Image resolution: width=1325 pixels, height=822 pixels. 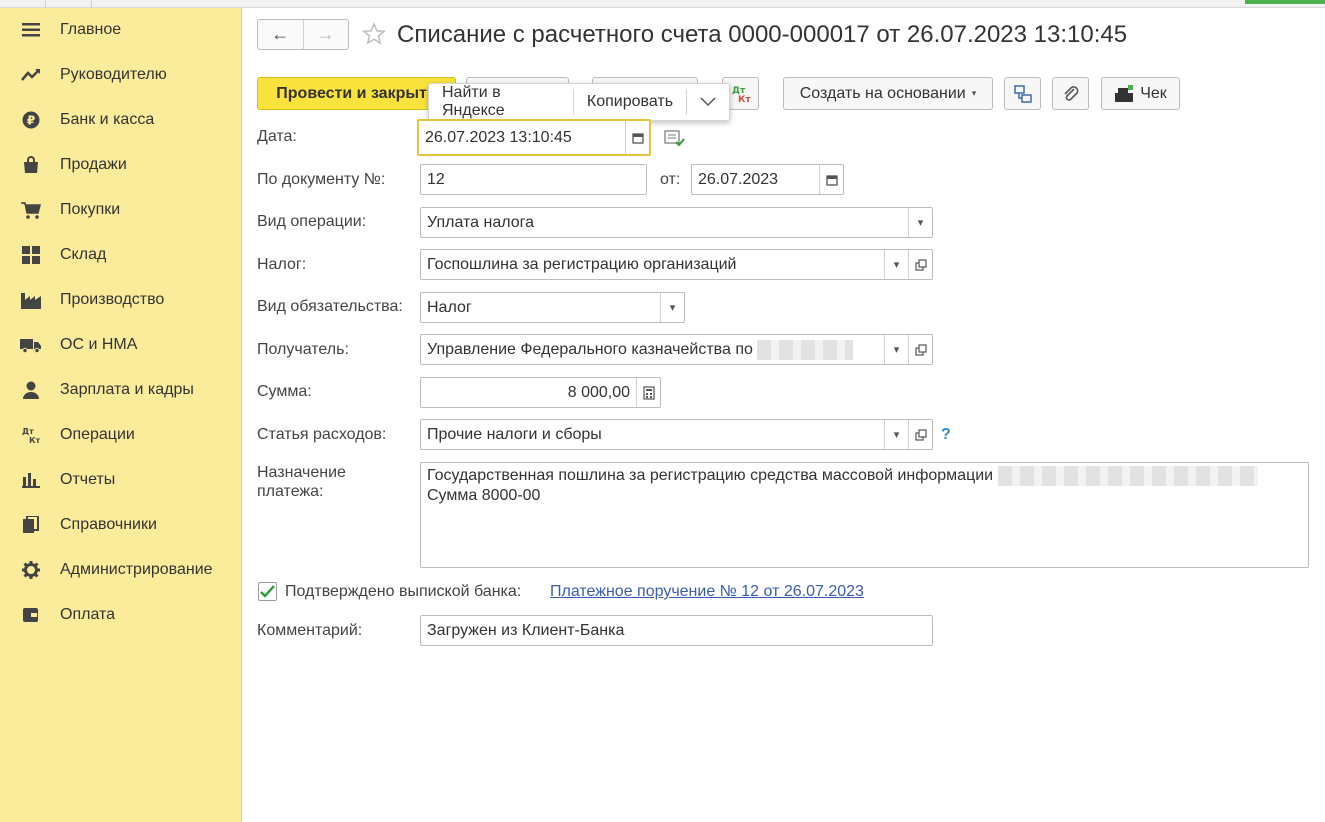 What do you see at coordinates (120, 345) in the screenshot?
I see `sidebar-item-fixed-assets: ОС и НМА` at bounding box center [120, 345].